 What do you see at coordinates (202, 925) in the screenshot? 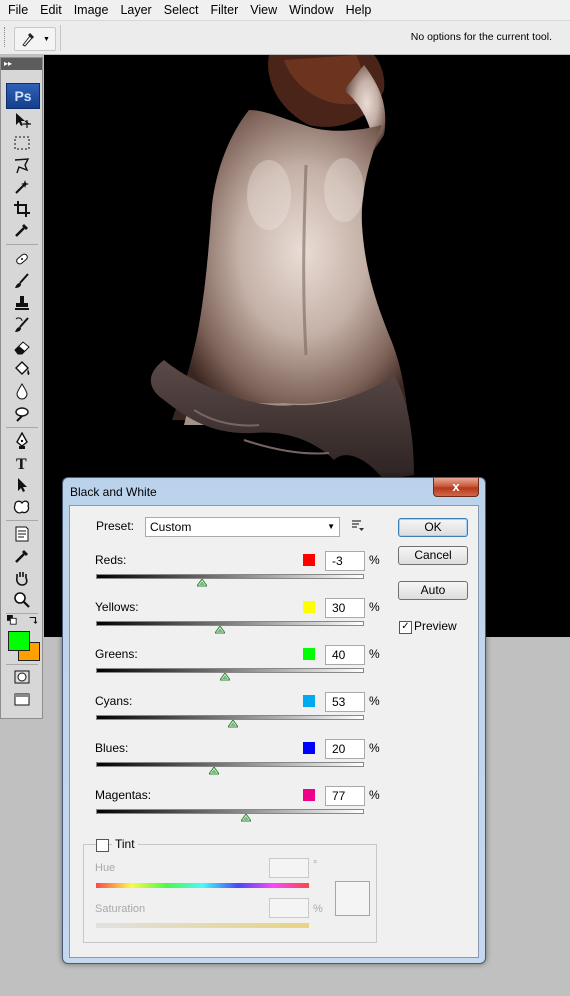
I see `saturation-slider` at bounding box center [202, 925].